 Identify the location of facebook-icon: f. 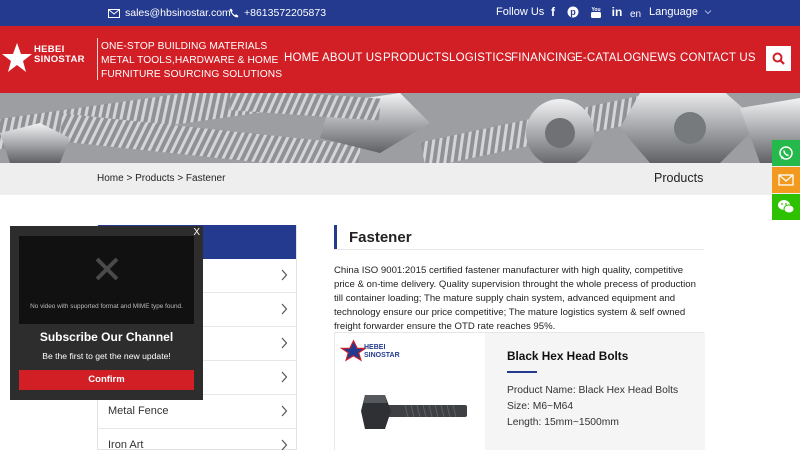
(553, 12).